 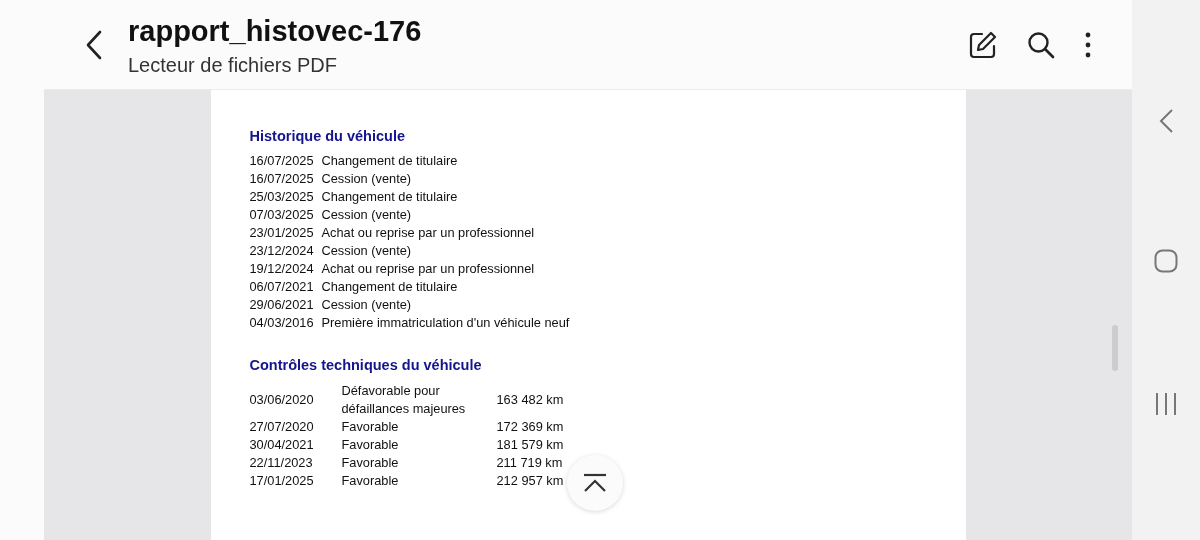 What do you see at coordinates (282, 197) in the screenshot?
I see `history-date: 25/03/2025` at bounding box center [282, 197].